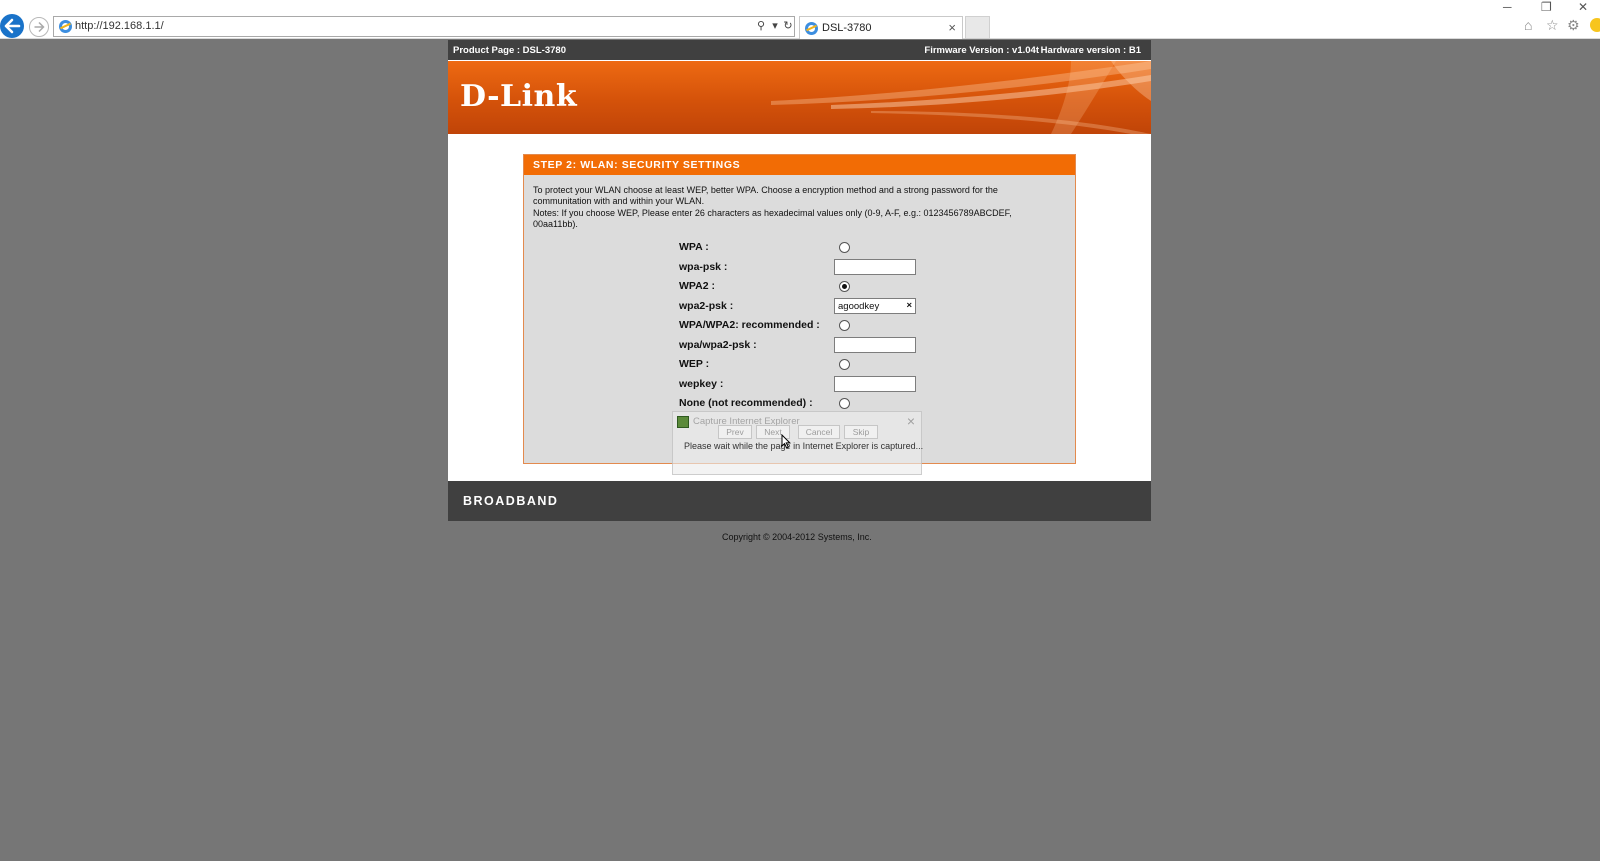 The width and height of the screenshot is (1600, 861). I want to click on broadband-footer: BROADBAND, so click(799, 501).